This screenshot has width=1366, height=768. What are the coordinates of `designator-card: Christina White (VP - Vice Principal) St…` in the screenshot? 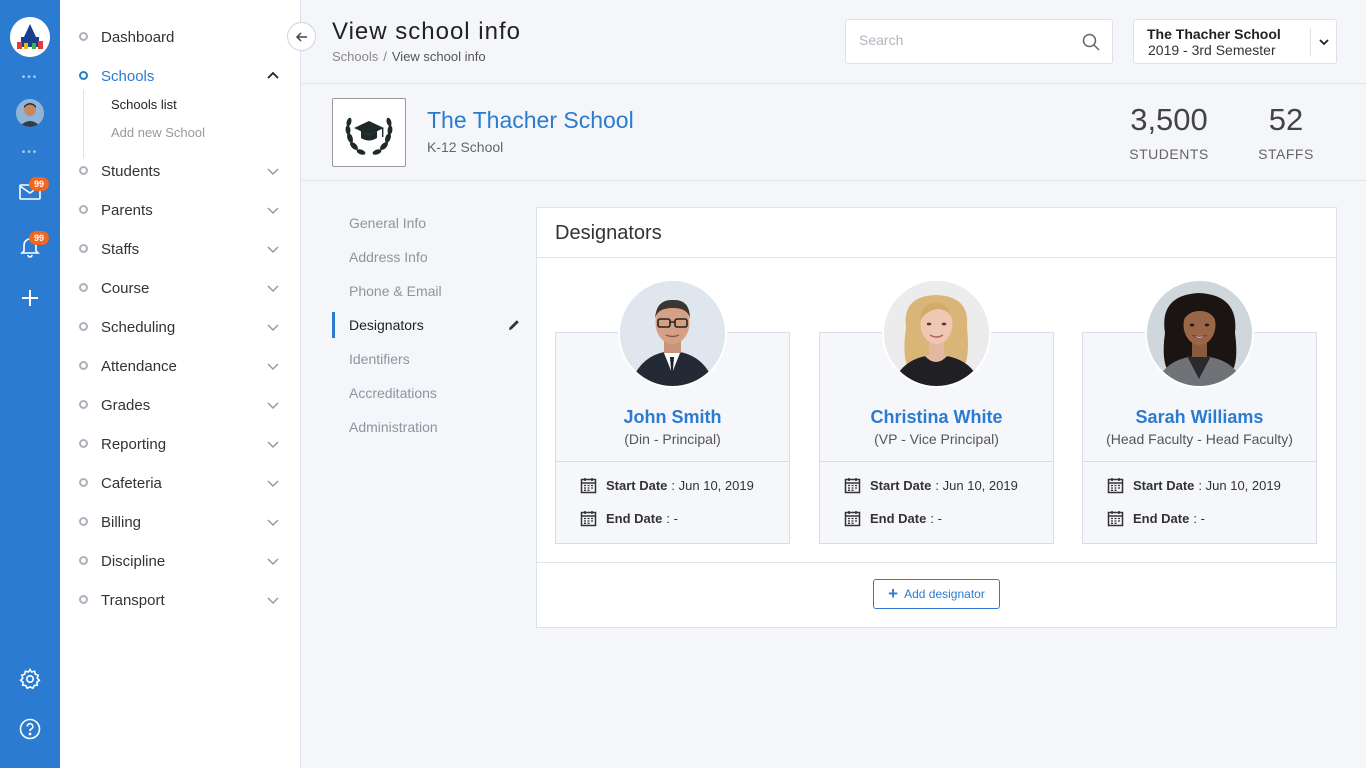 It's located at (936, 411).